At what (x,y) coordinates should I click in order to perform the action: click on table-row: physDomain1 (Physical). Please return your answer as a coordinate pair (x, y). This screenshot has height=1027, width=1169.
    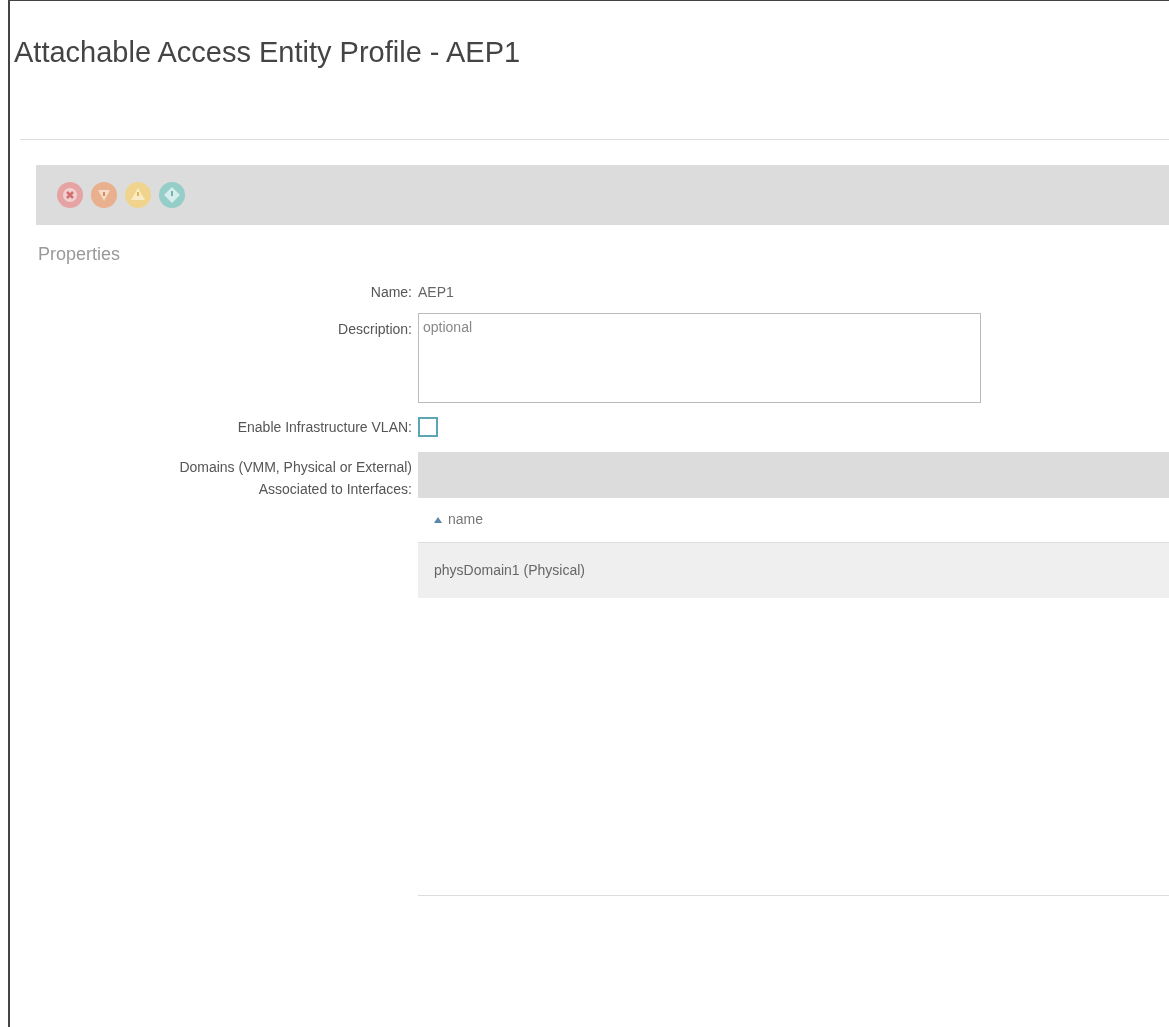
    Looking at the image, I should click on (793, 570).